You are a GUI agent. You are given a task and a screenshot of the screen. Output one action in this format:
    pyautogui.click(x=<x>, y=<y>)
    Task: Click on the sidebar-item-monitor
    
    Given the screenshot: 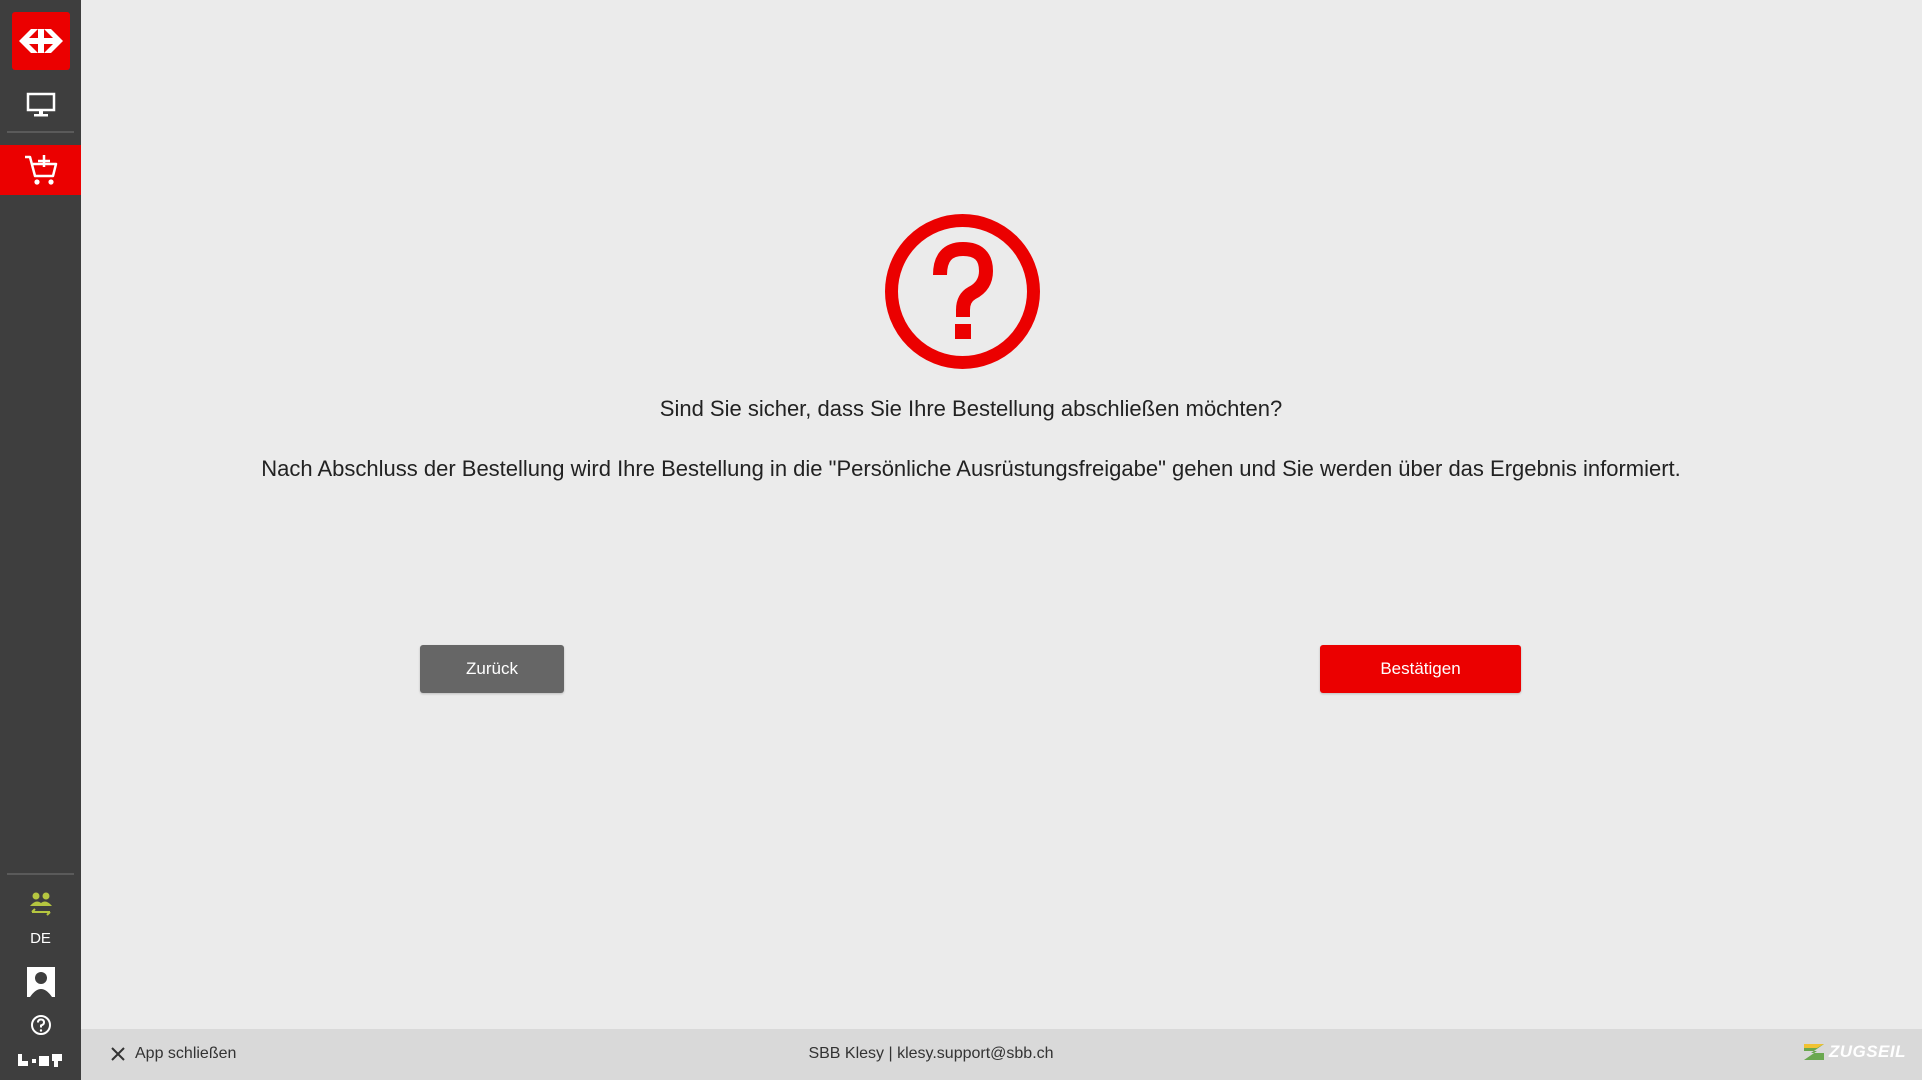 What is the action you would take?
    pyautogui.click(x=40, y=105)
    